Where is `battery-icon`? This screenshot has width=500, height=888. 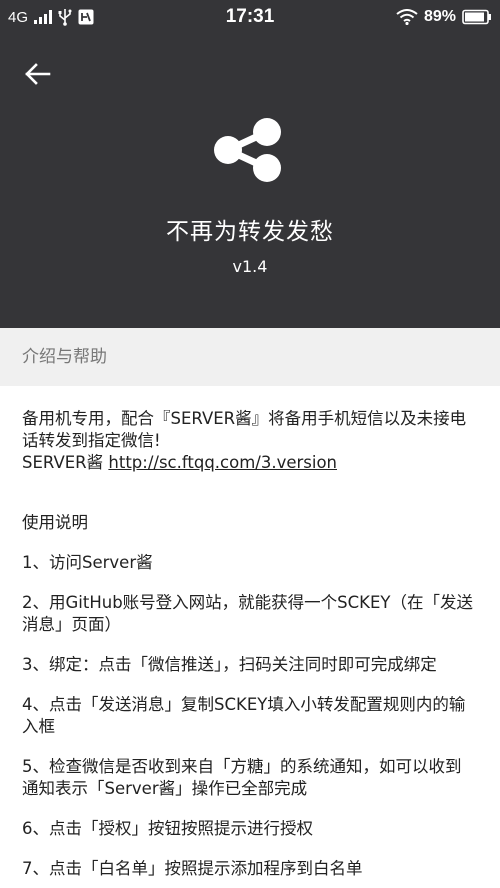 battery-icon is located at coordinates (476, 17).